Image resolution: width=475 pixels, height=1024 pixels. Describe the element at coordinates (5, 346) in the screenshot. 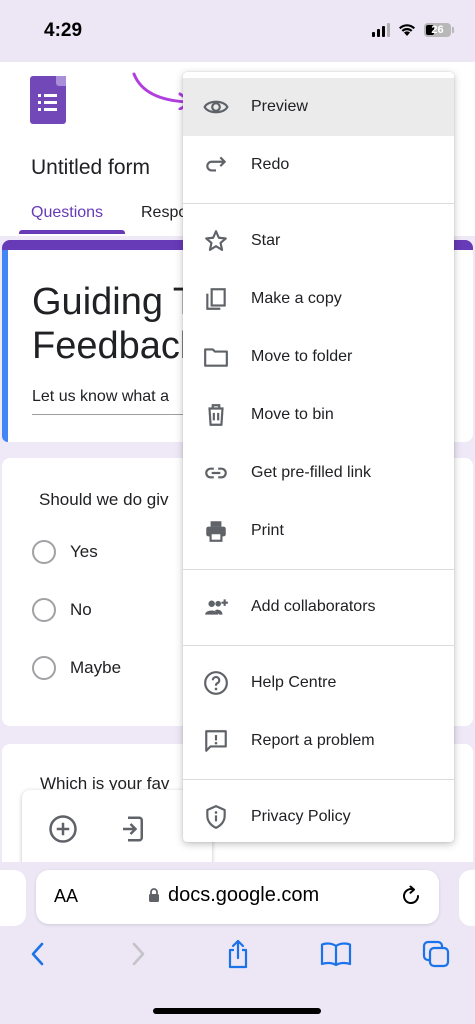

I see `focus-accent` at that location.